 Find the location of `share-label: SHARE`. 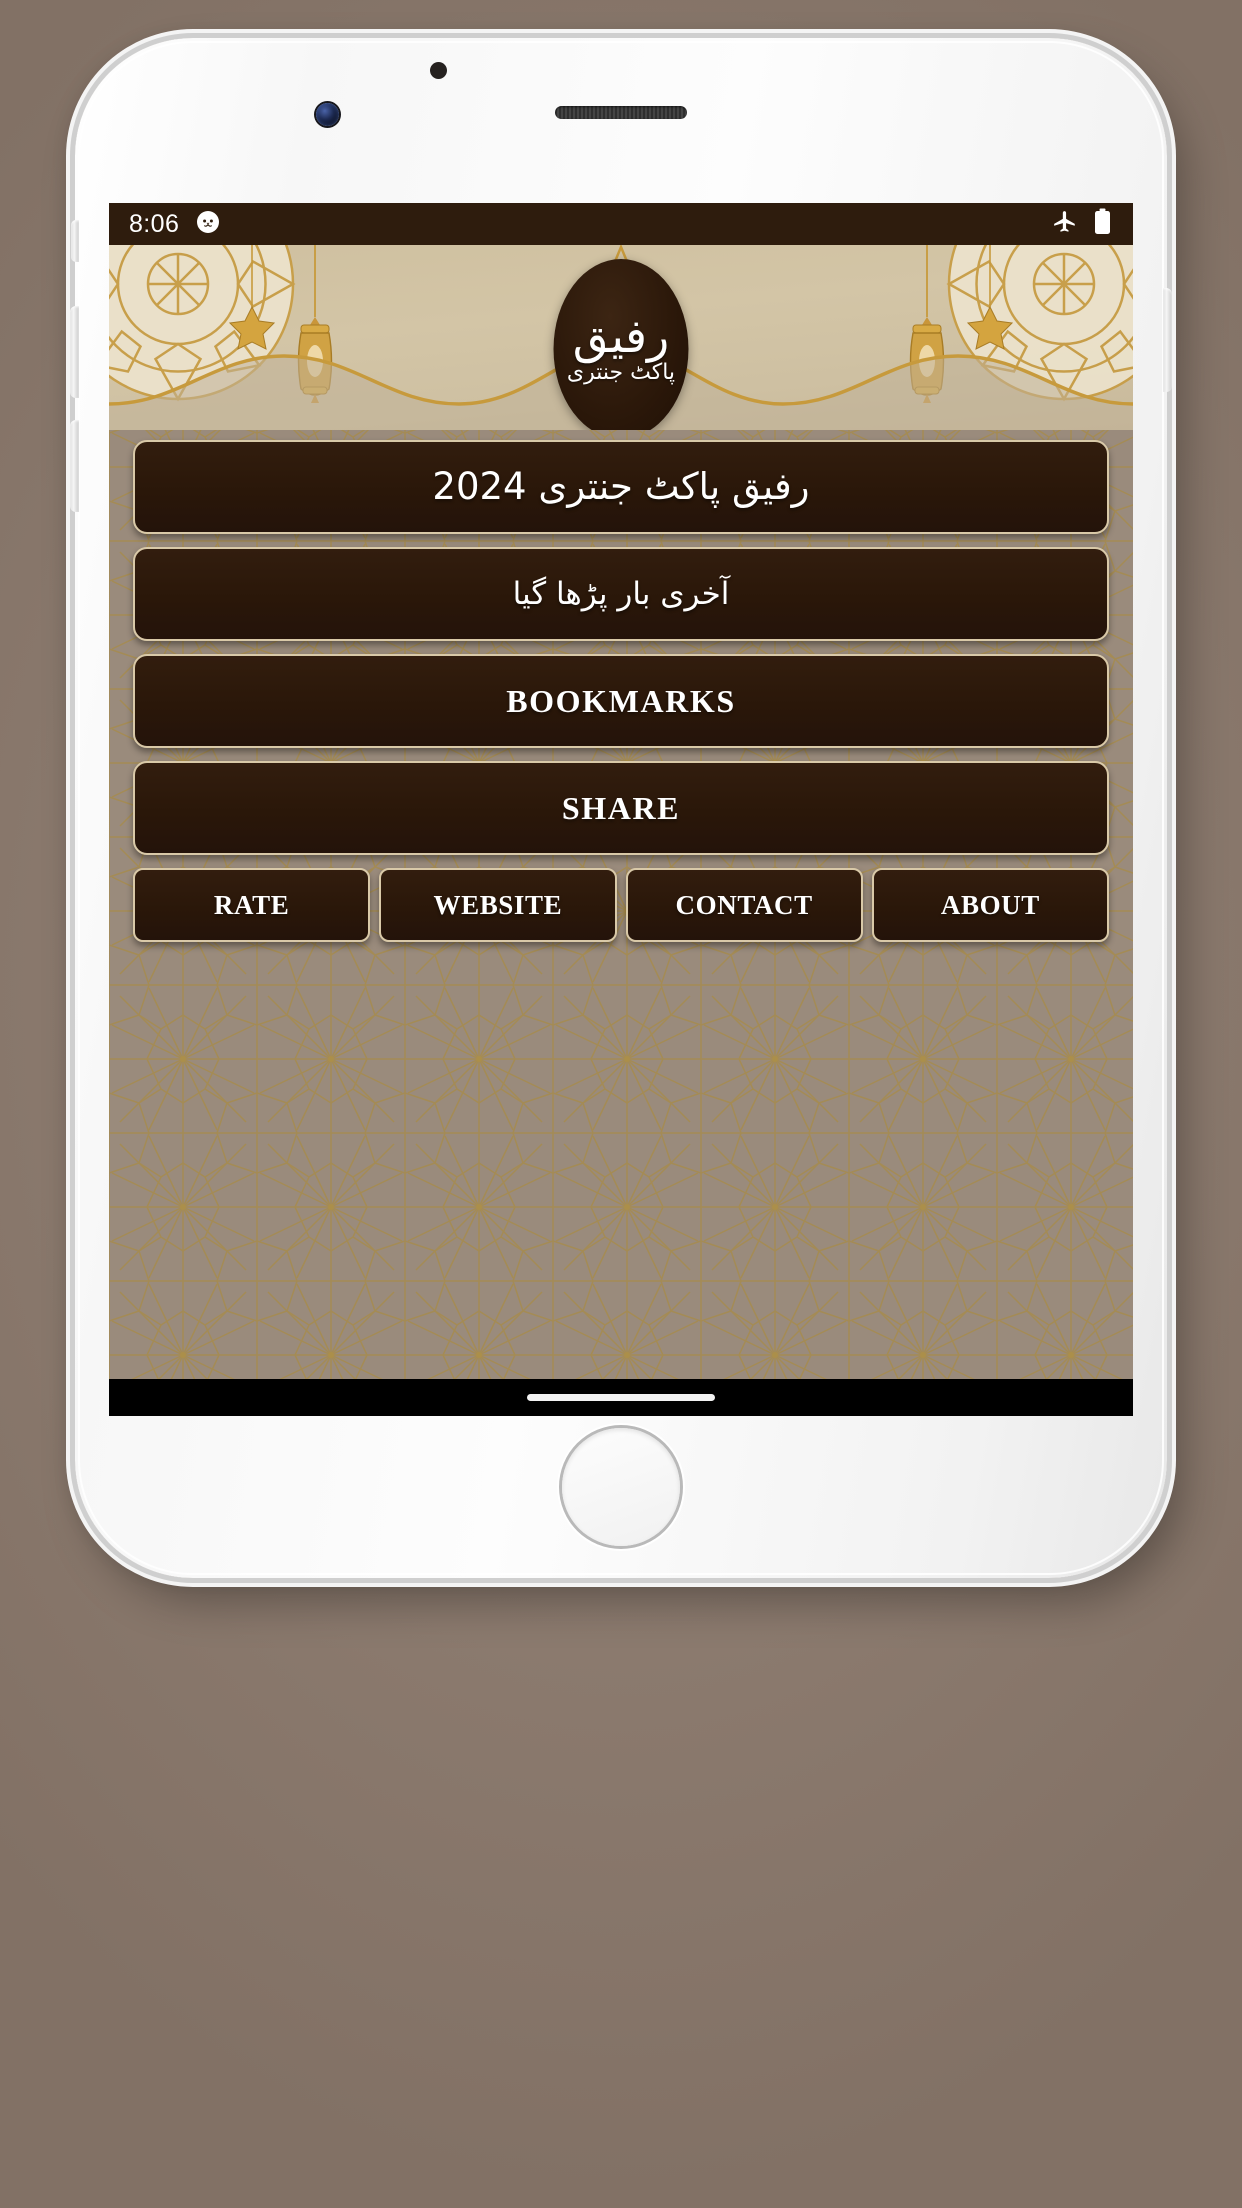

share-label: SHARE is located at coordinates (621, 808).